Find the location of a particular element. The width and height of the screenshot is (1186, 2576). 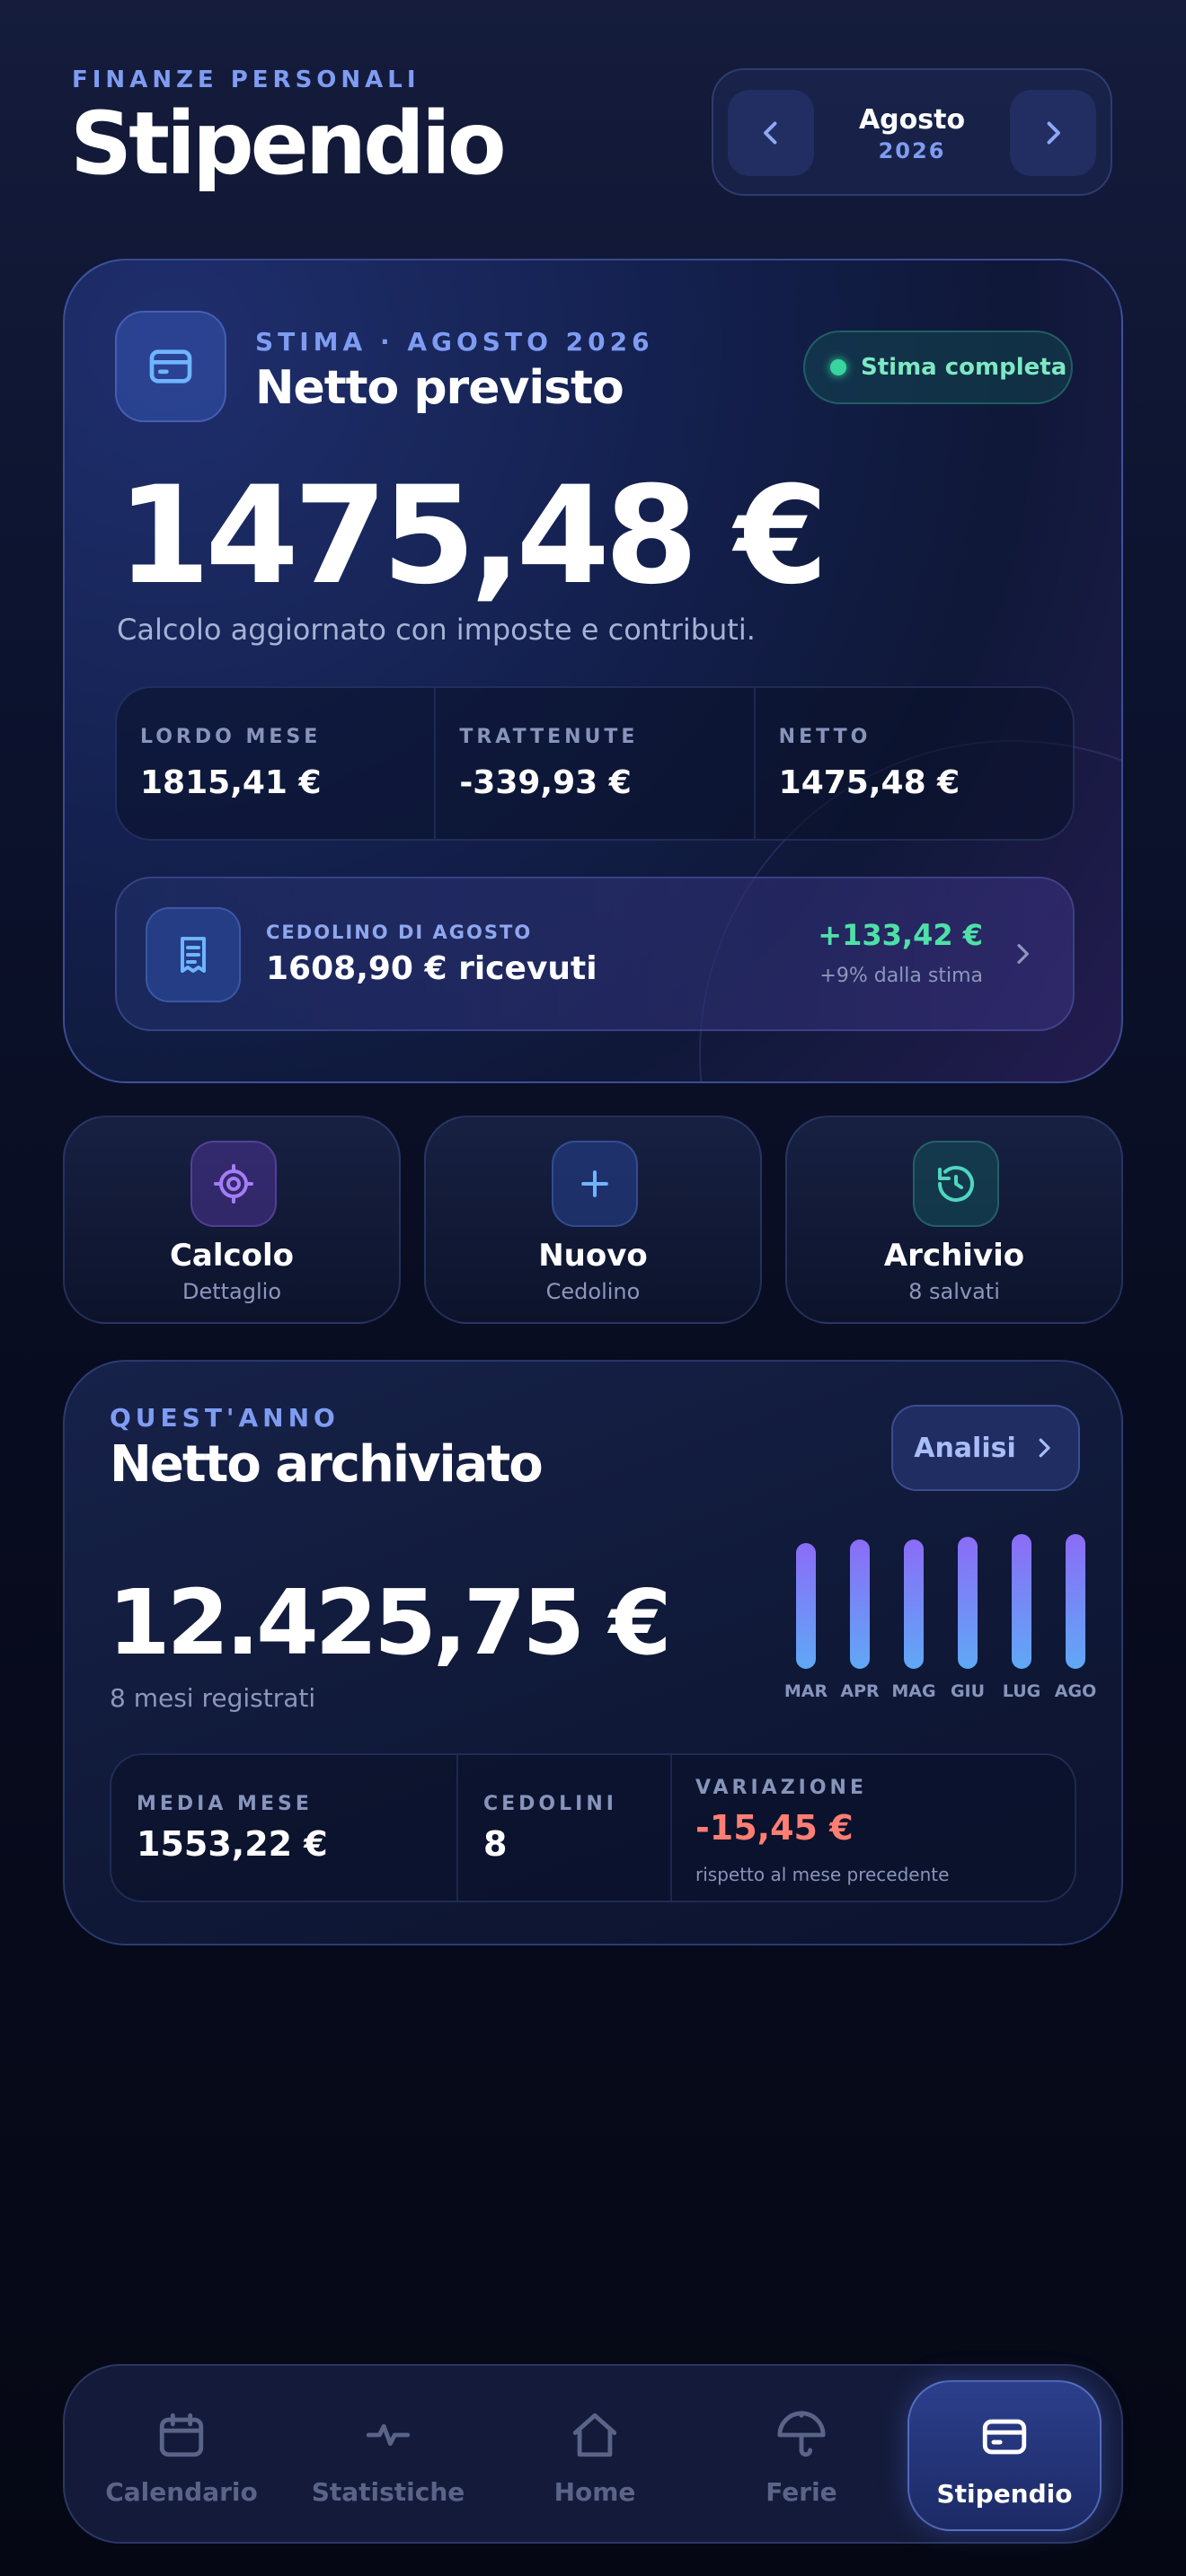

next-month-button is located at coordinates (1053, 133).